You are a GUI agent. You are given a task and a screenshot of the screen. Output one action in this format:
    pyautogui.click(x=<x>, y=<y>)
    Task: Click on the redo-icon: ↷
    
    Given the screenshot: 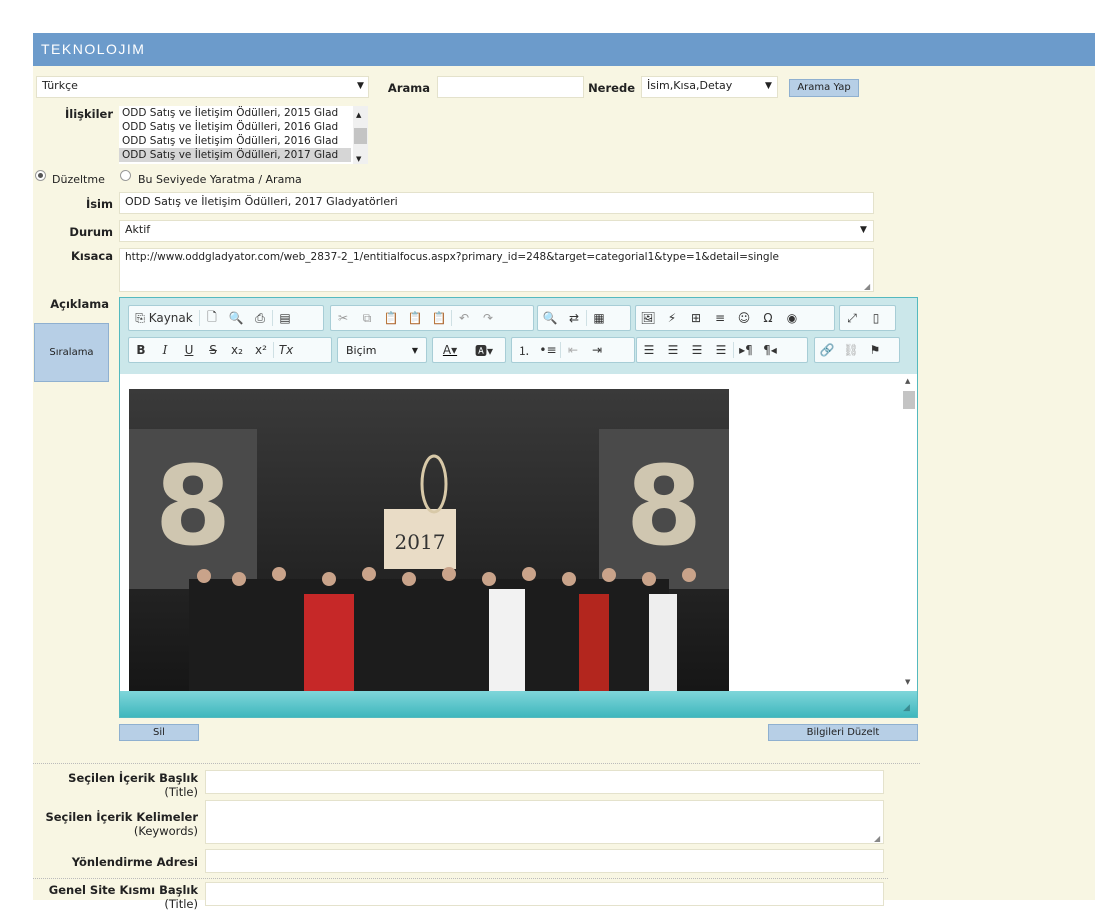 What is the action you would take?
    pyautogui.click(x=488, y=318)
    